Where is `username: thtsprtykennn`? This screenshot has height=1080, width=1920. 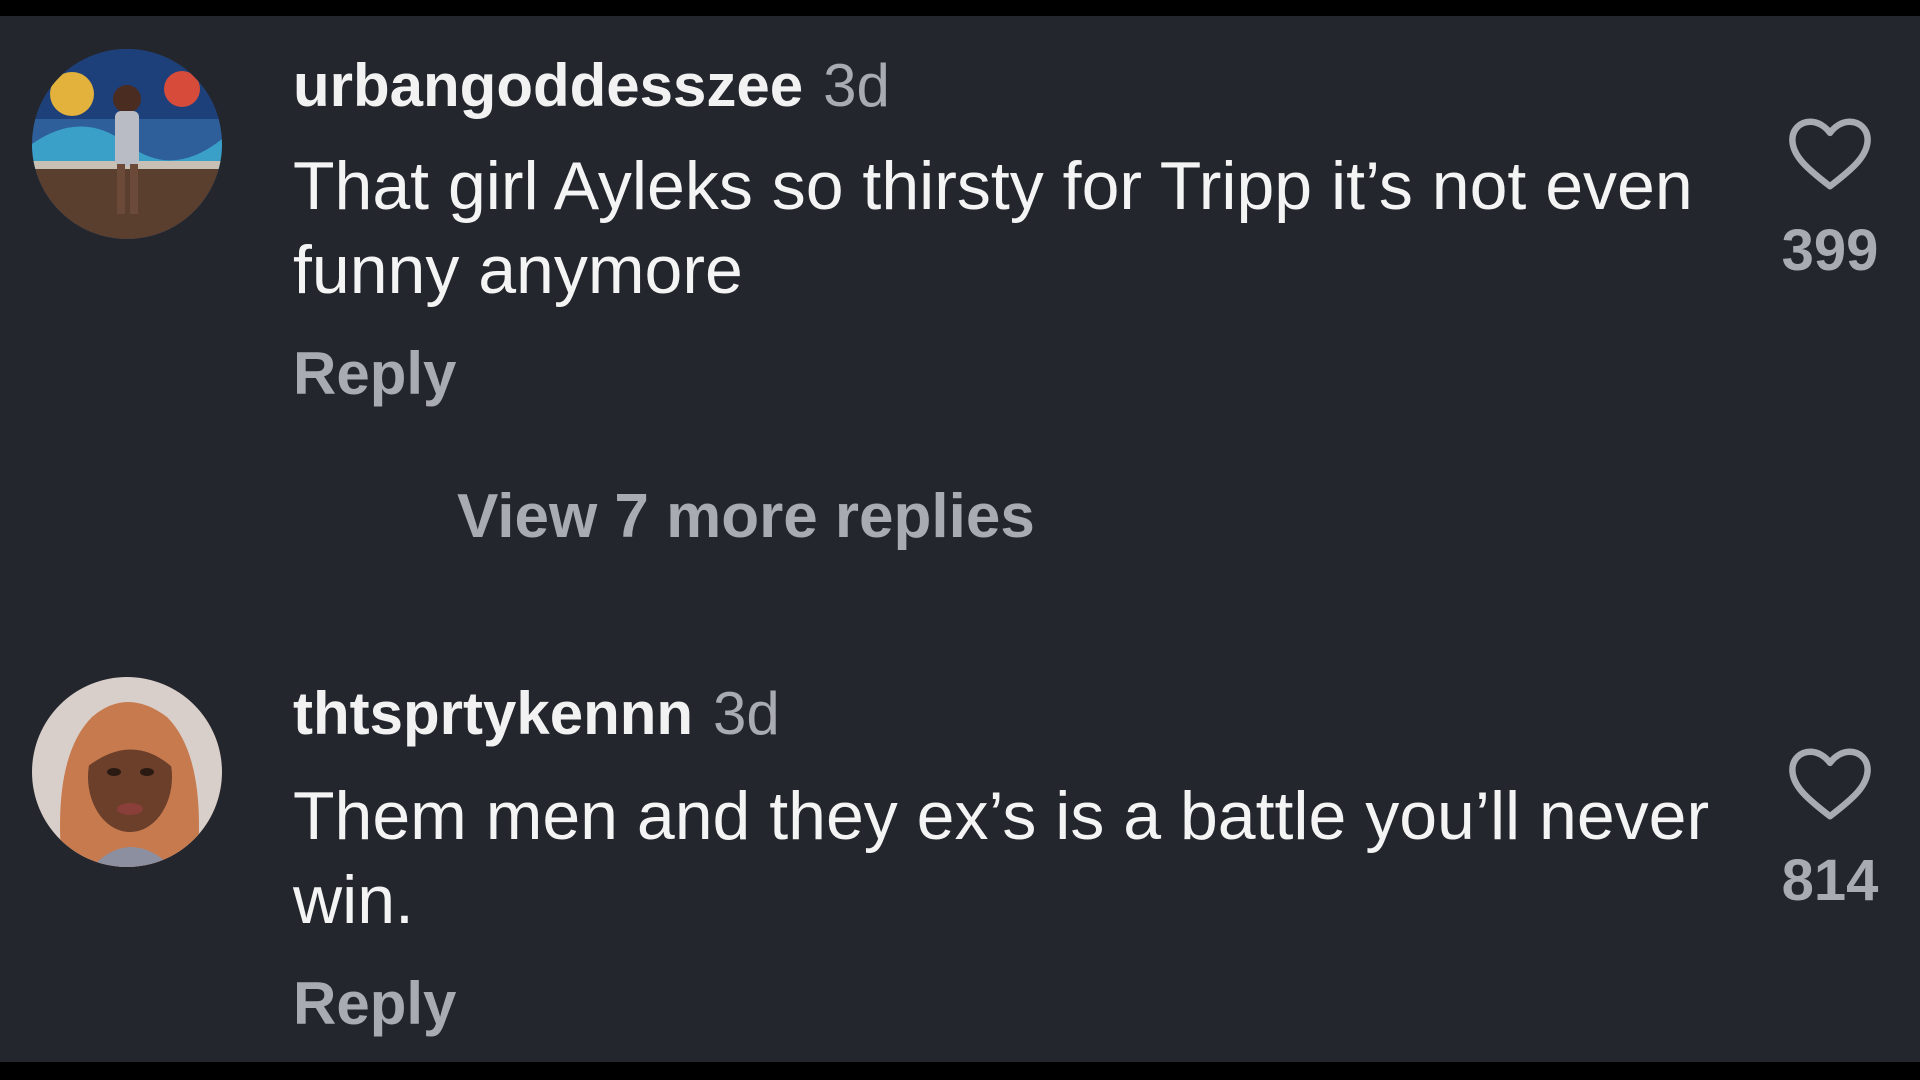 username: thtsprtykennn is located at coordinates (493, 713).